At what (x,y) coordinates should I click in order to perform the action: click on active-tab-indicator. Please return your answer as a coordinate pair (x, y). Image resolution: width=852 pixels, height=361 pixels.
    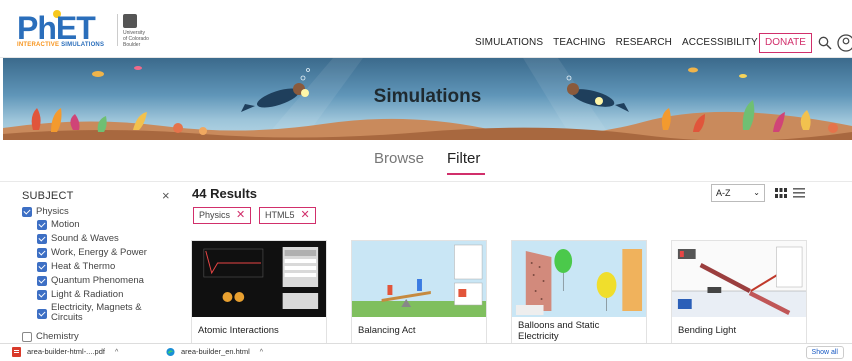
    Looking at the image, I should click on (466, 174).